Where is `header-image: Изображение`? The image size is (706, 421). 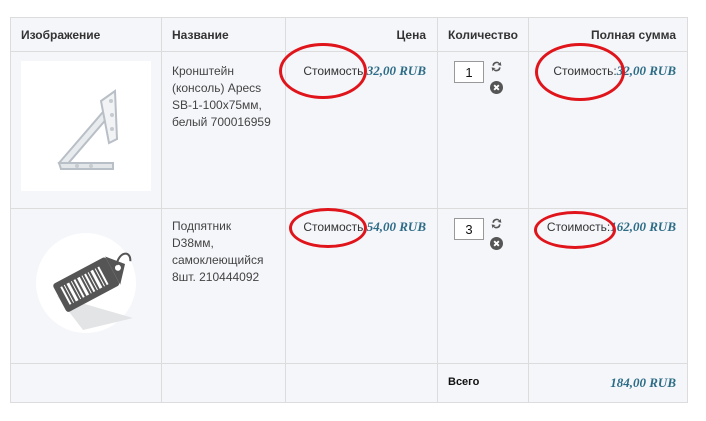
header-image: Изображение is located at coordinates (61, 35).